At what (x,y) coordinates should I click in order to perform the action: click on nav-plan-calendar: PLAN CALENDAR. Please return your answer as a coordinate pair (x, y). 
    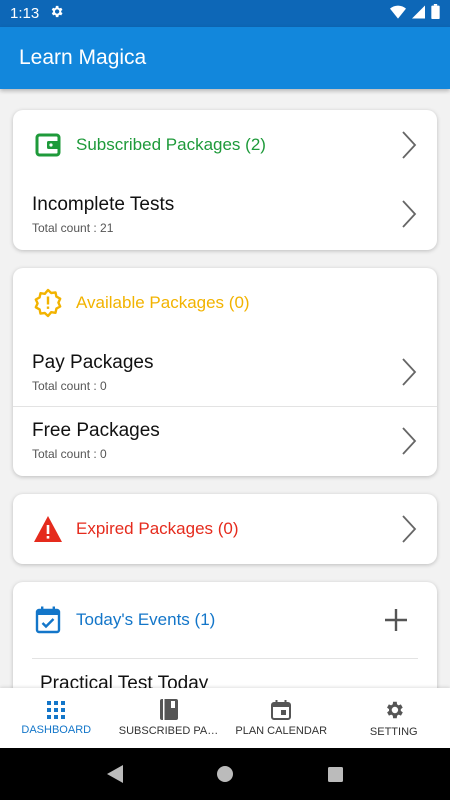
    Looking at the image, I should click on (281, 718).